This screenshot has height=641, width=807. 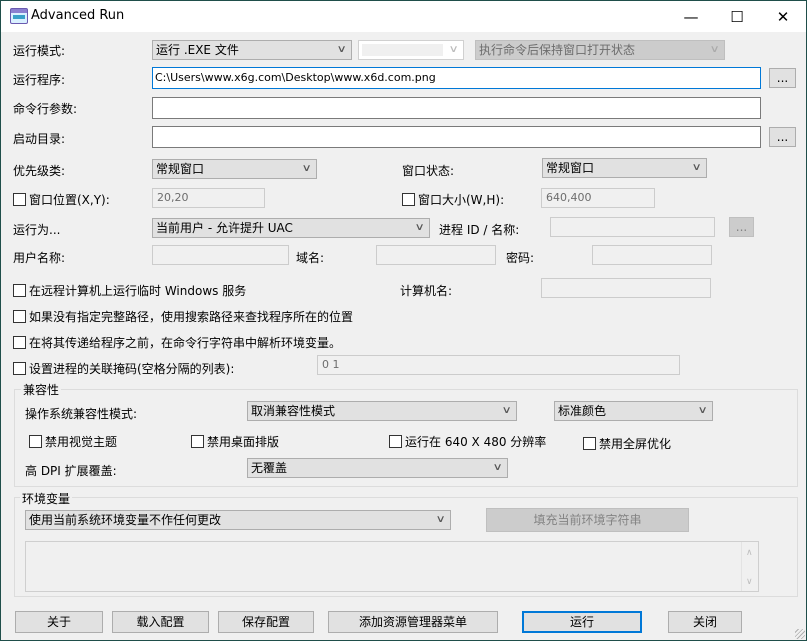 What do you see at coordinates (498, 365) in the screenshot?
I see `affinity-input: 0 1` at bounding box center [498, 365].